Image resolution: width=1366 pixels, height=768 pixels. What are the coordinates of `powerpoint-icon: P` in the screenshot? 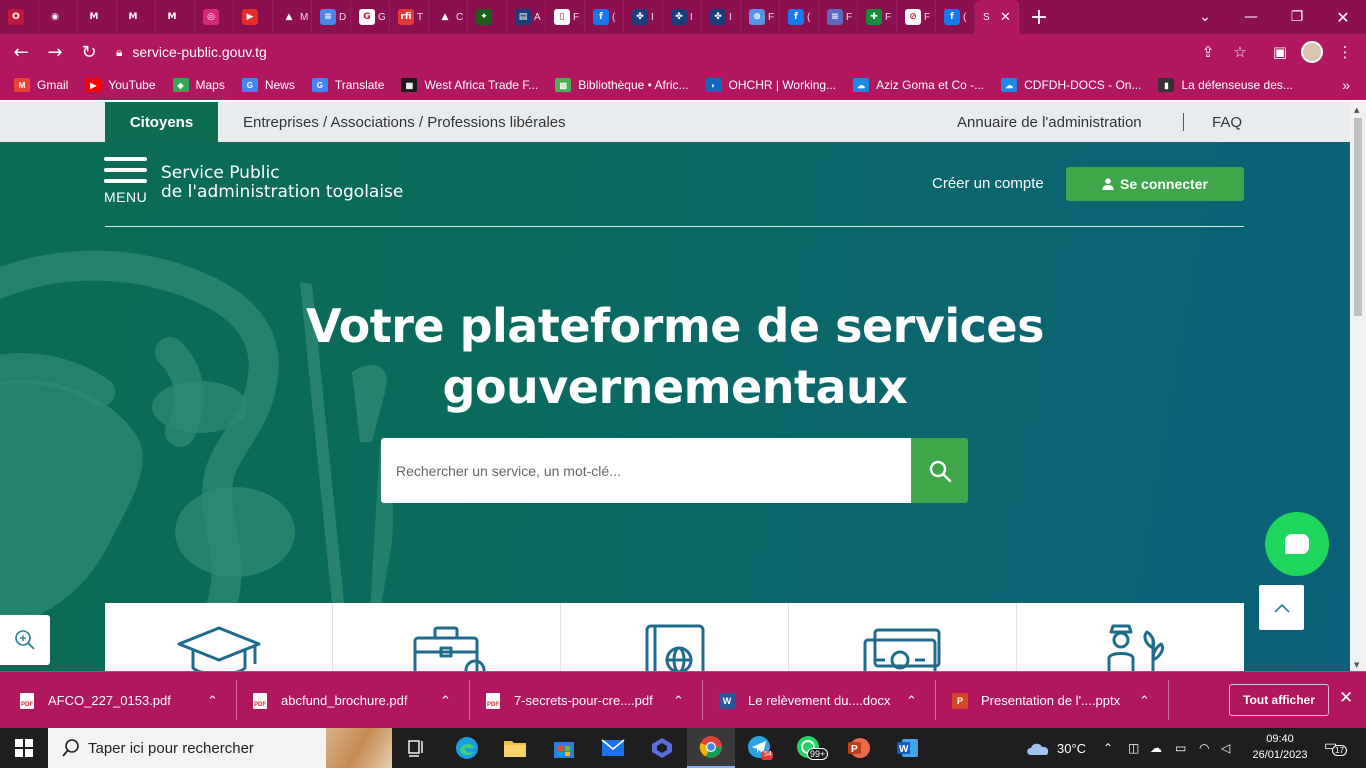 It's located at (858, 748).